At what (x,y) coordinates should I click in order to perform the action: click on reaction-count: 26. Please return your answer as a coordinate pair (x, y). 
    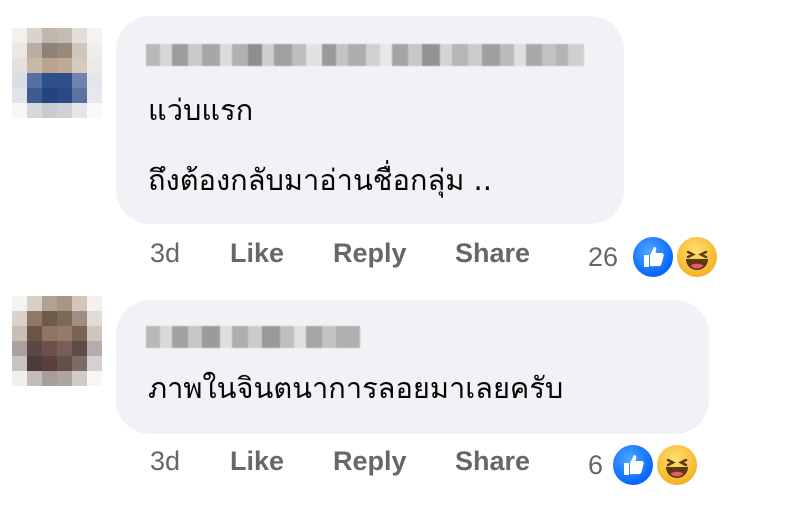
    Looking at the image, I should click on (603, 257).